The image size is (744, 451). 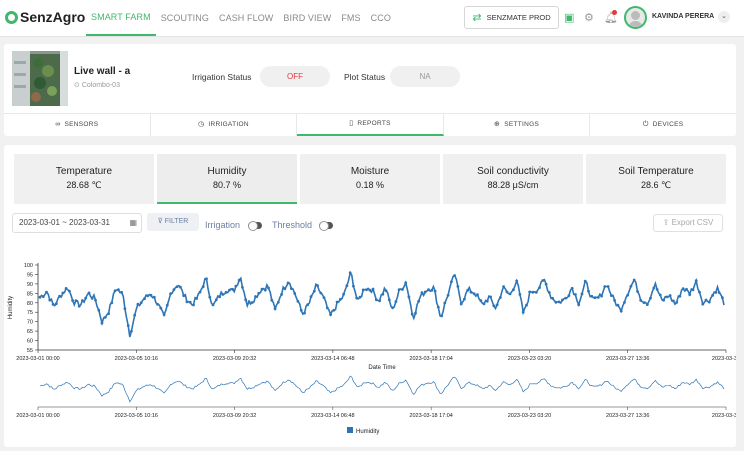 I want to click on translate-icon: ▣, so click(x=569, y=17).